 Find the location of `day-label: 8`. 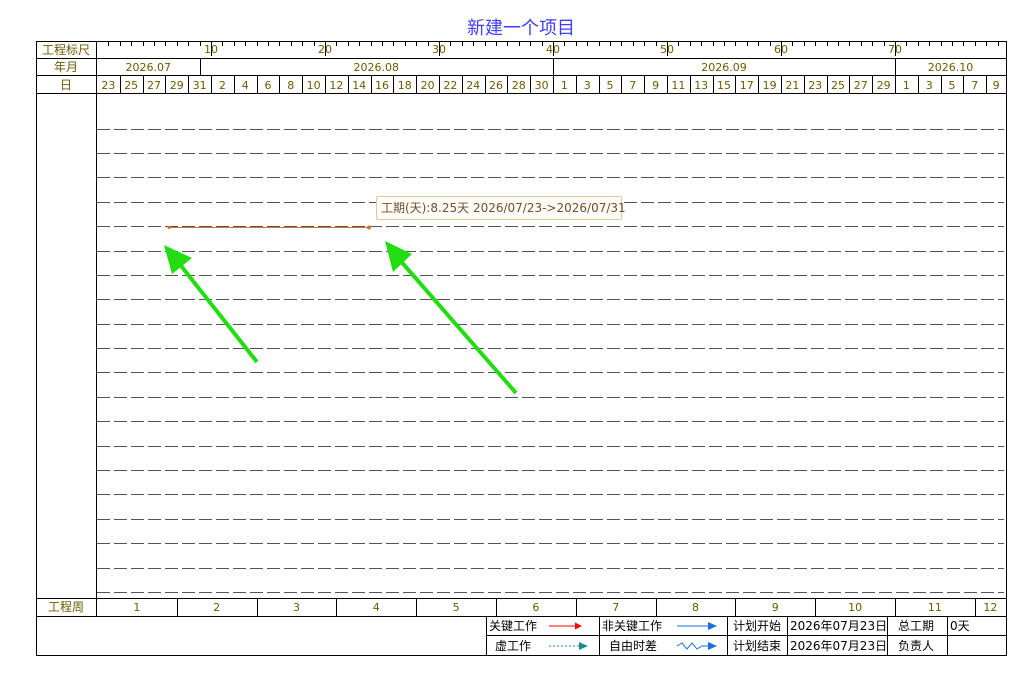

day-label: 8 is located at coordinates (290, 85).